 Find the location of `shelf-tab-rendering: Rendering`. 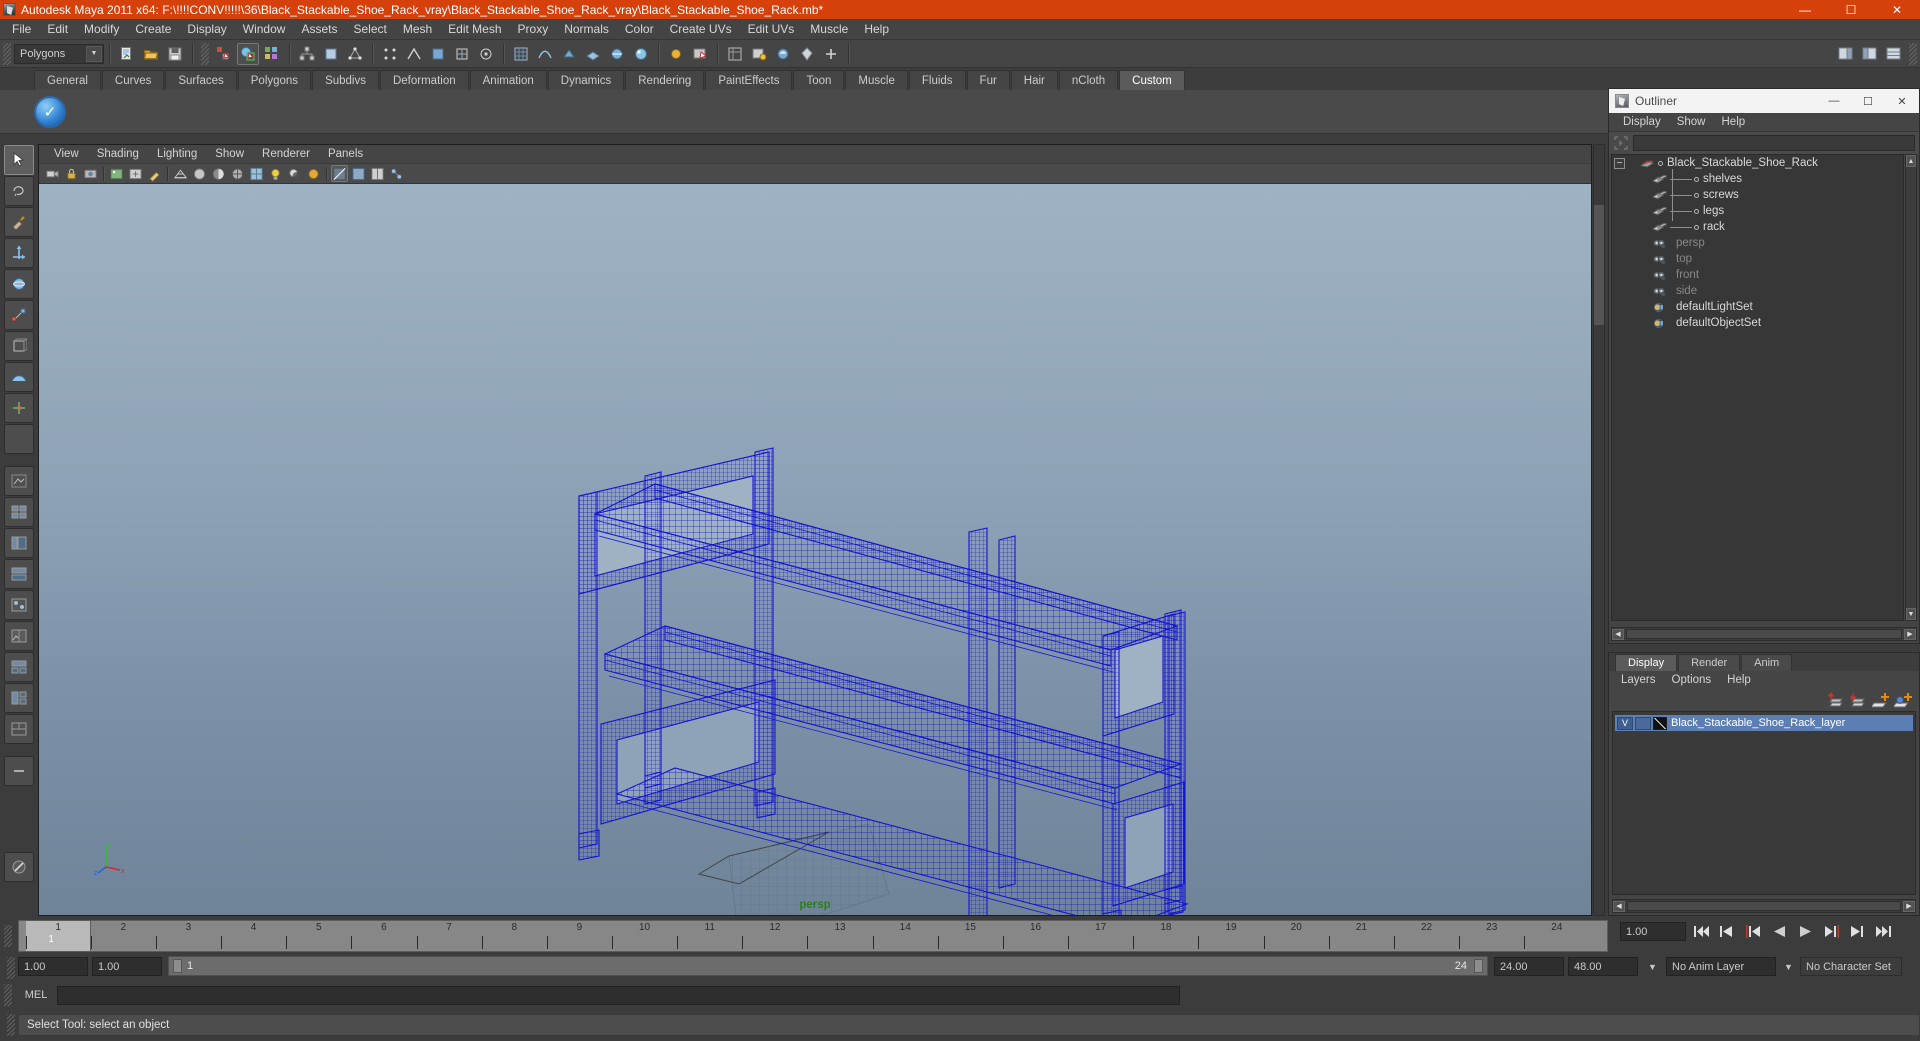

shelf-tab-rendering: Rendering is located at coordinates (665, 80).